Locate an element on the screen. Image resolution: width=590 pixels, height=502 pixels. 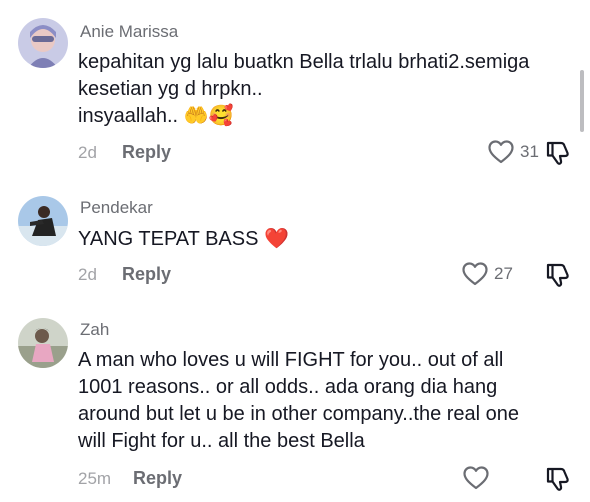
like-button: 27 is located at coordinates (487, 274).